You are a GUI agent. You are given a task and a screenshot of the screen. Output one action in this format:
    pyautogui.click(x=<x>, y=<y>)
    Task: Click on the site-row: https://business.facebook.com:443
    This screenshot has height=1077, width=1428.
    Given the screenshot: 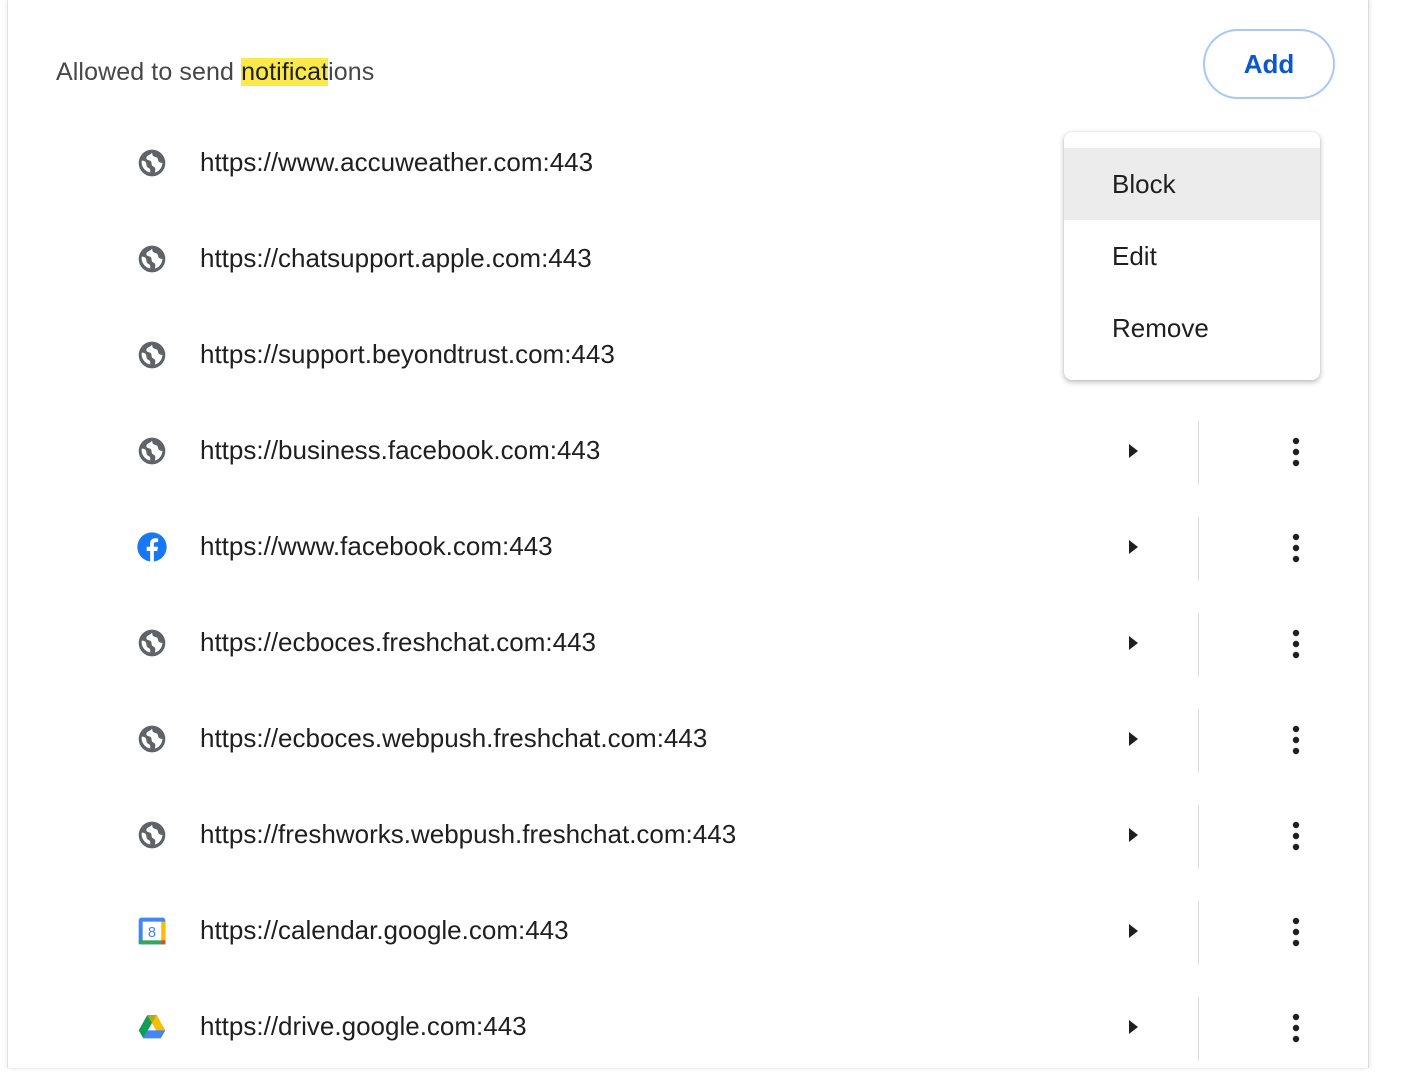 What is the action you would take?
    pyautogui.click(x=688, y=453)
    